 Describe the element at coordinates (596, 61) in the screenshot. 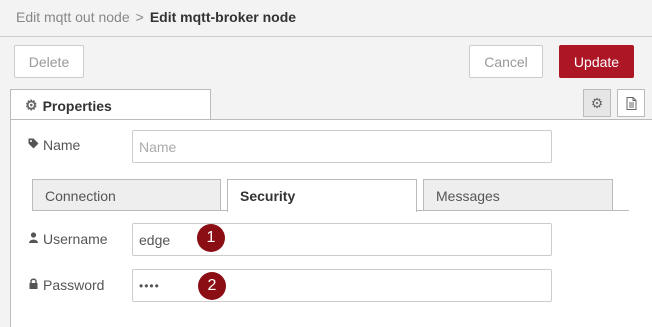

I see `update-button: Update` at that location.